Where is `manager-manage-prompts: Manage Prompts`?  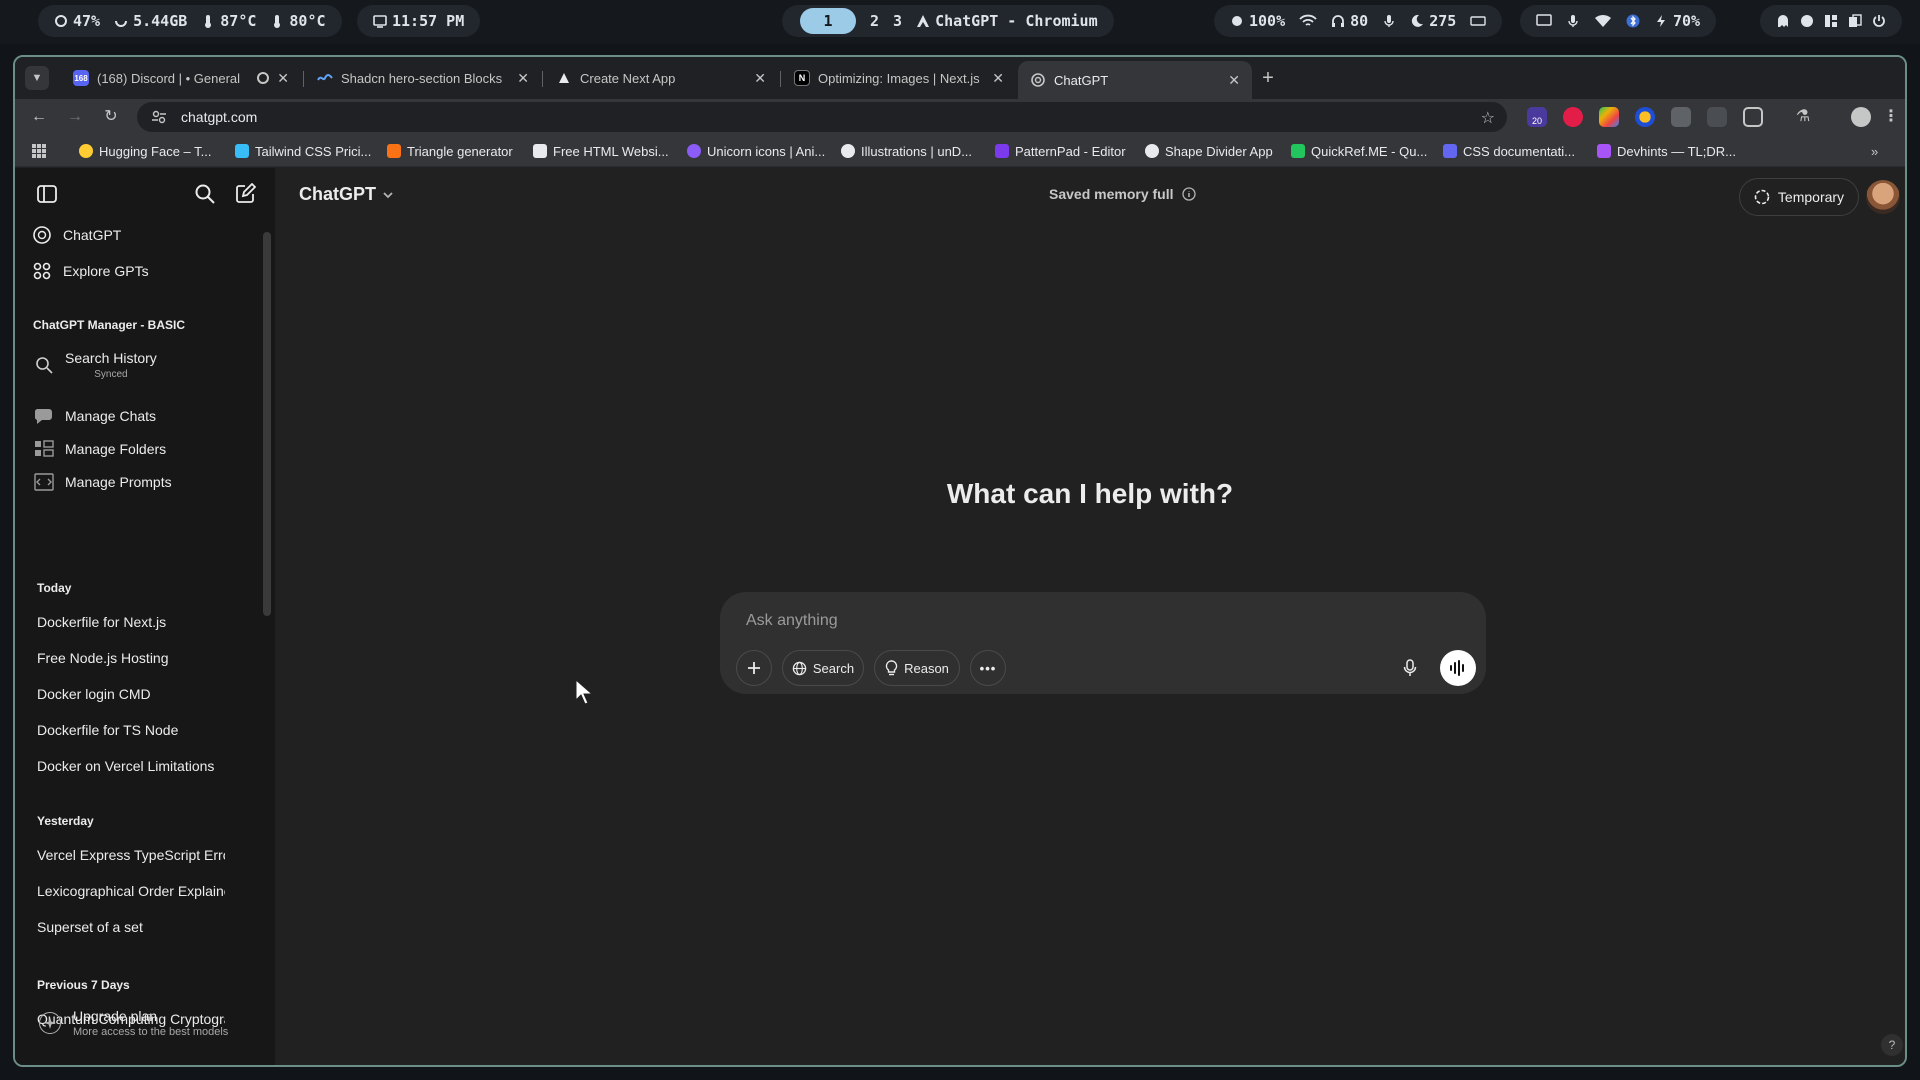
manager-manage-prompts: Manage Prompts is located at coordinates (102, 482).